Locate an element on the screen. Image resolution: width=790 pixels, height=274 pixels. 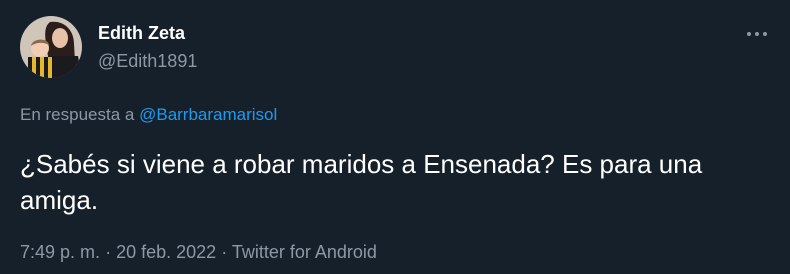
author-display-name: Edith Zeta is located at coordinates (141, 33).